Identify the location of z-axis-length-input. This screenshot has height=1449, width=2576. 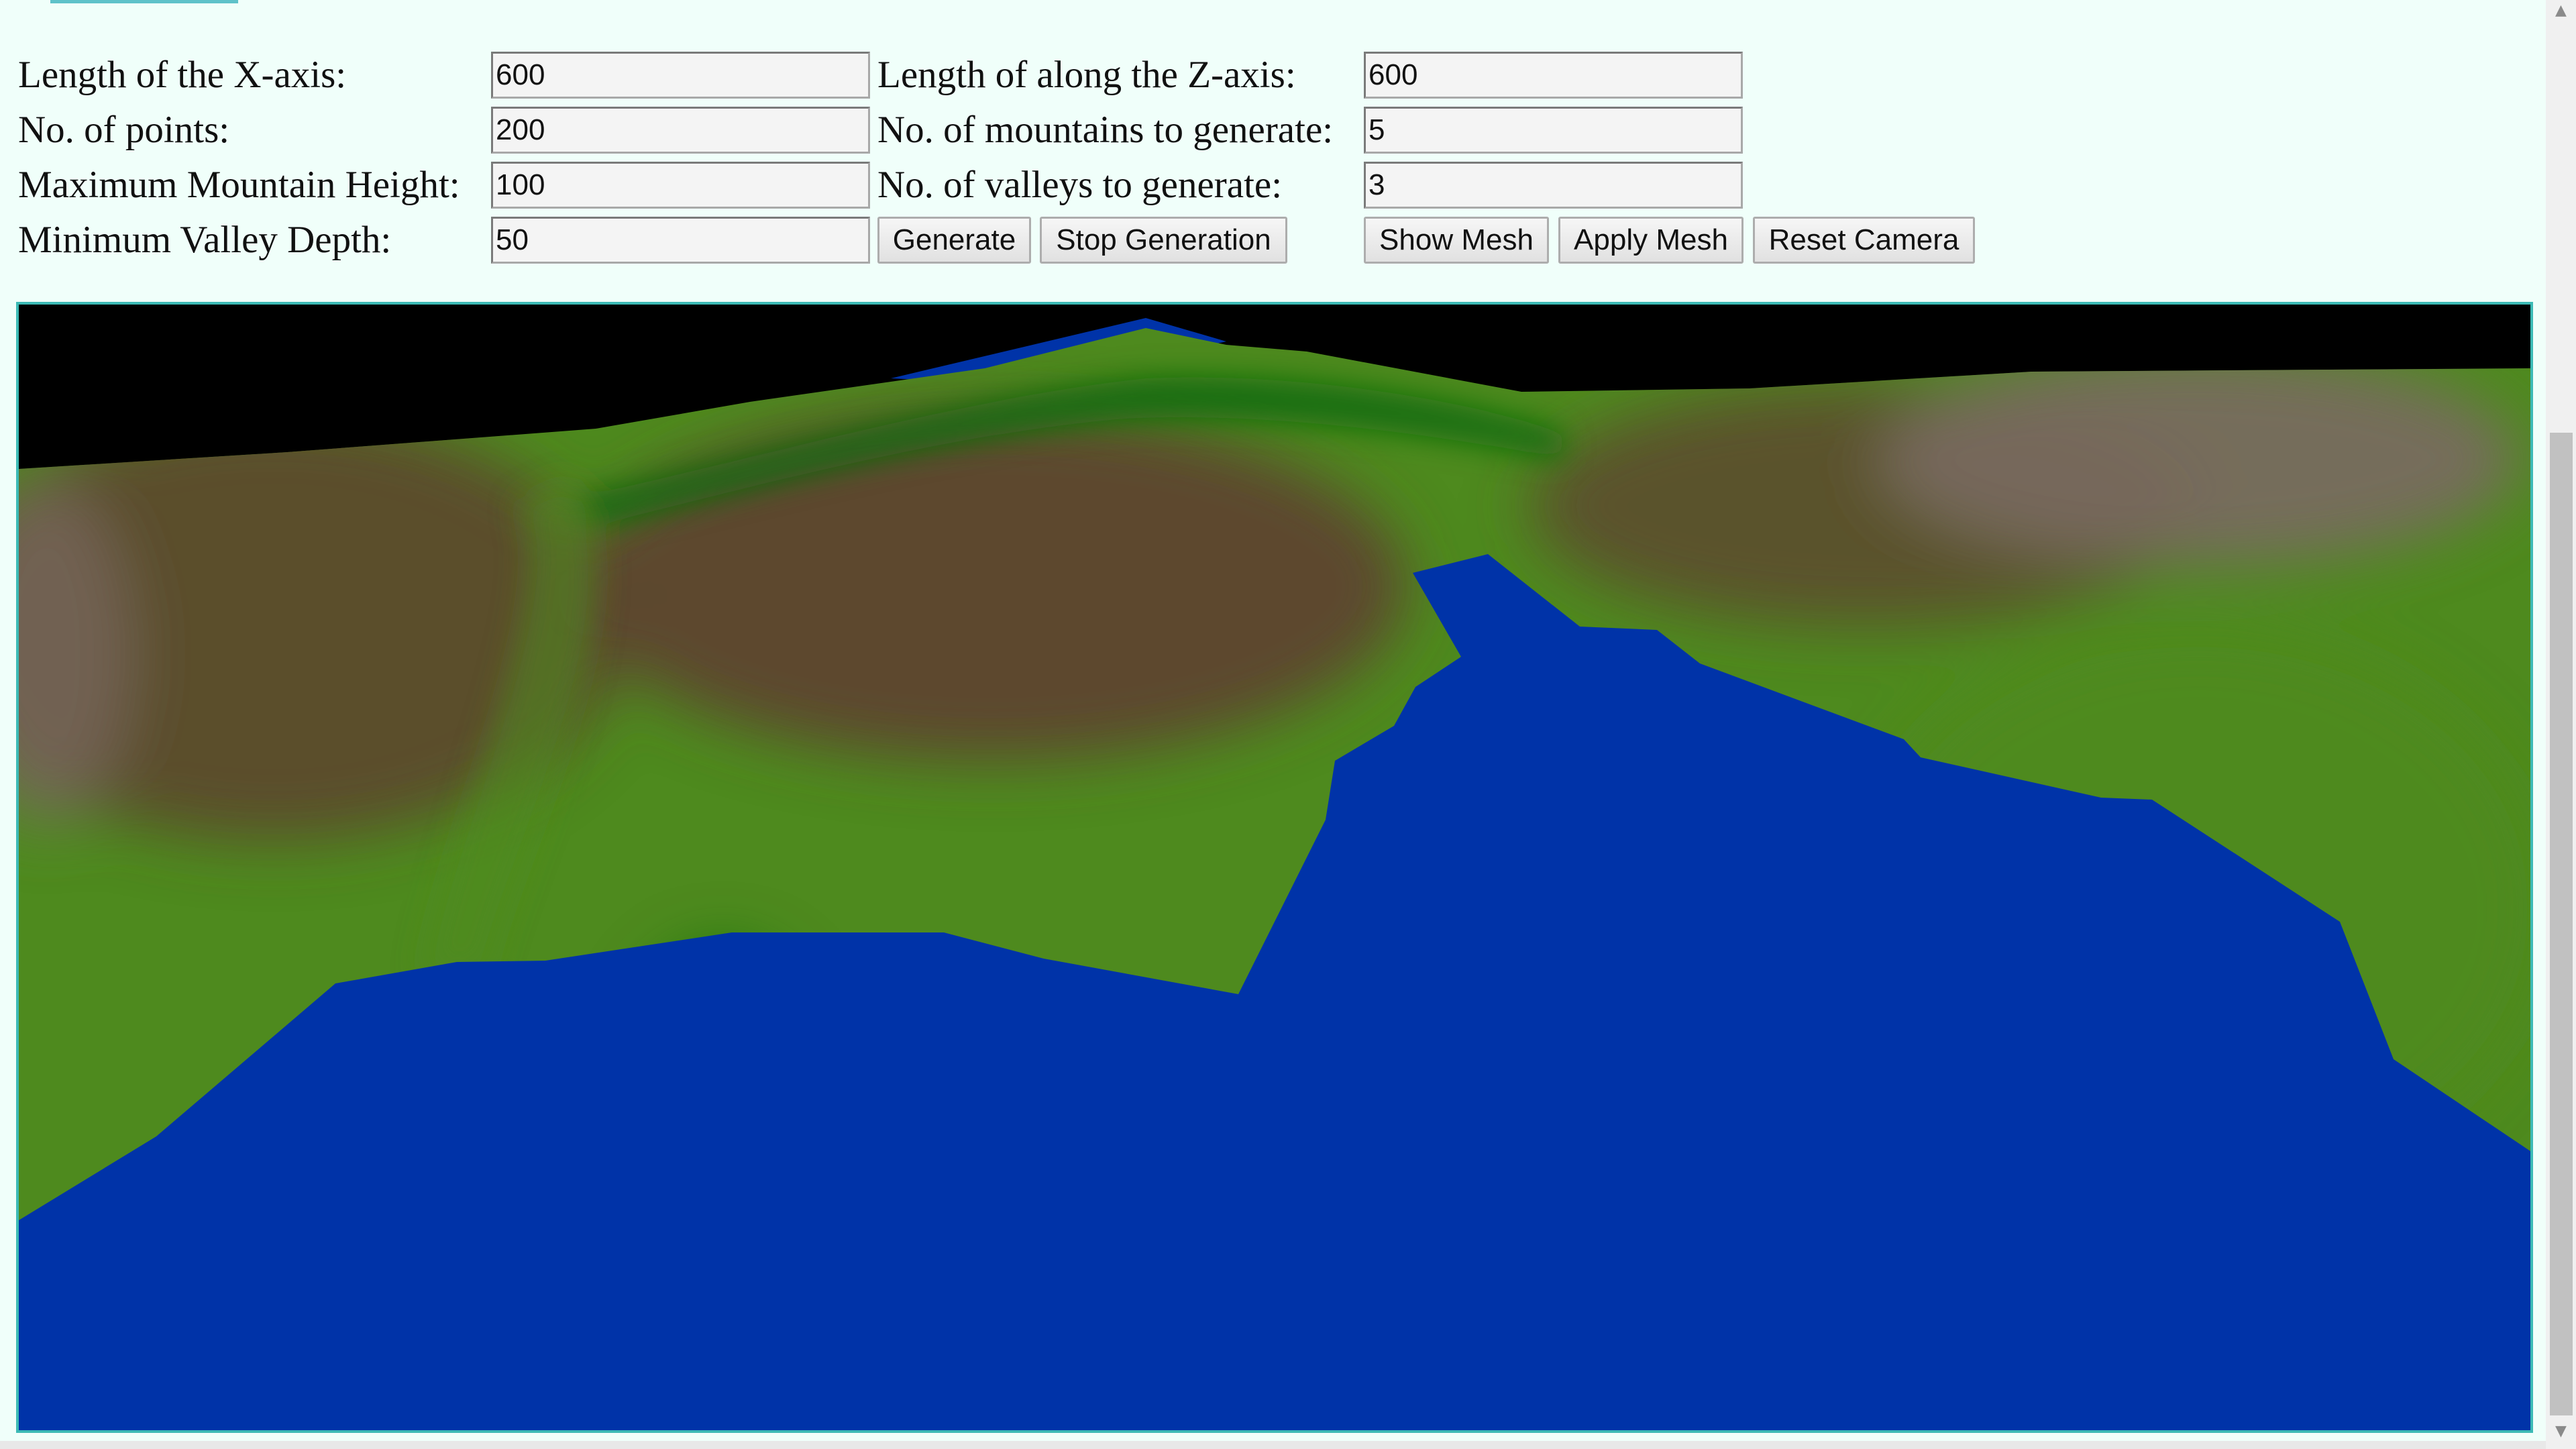
(1553, 75).